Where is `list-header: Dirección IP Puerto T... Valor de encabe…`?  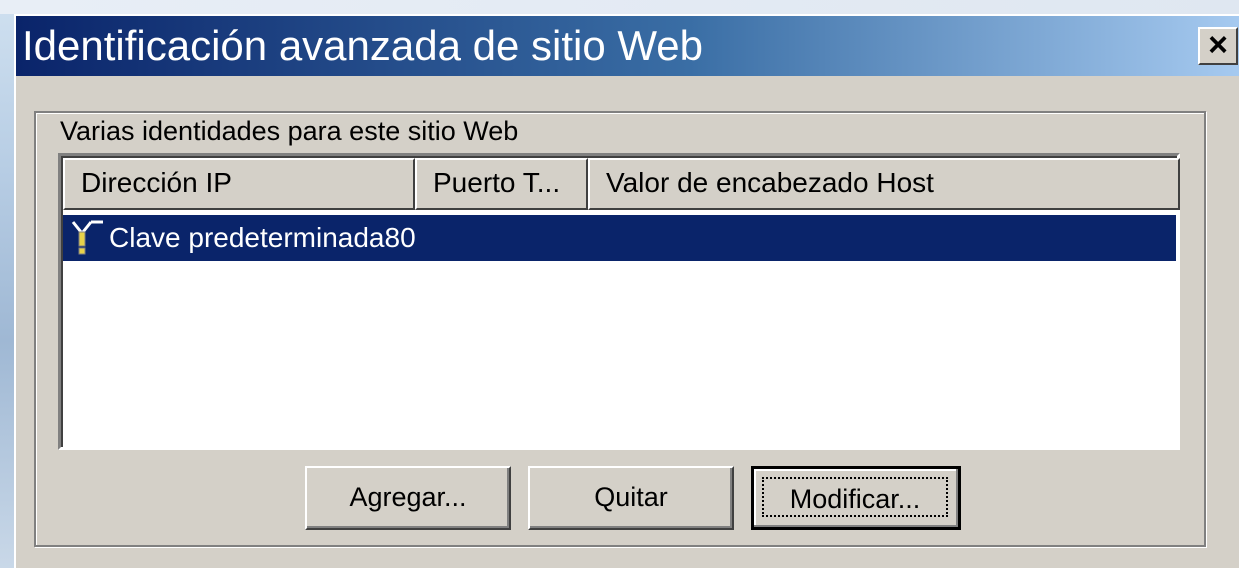 list-header: Dirección IP Puerto T... Valor de encabe… is located at coordinates (621, 184).